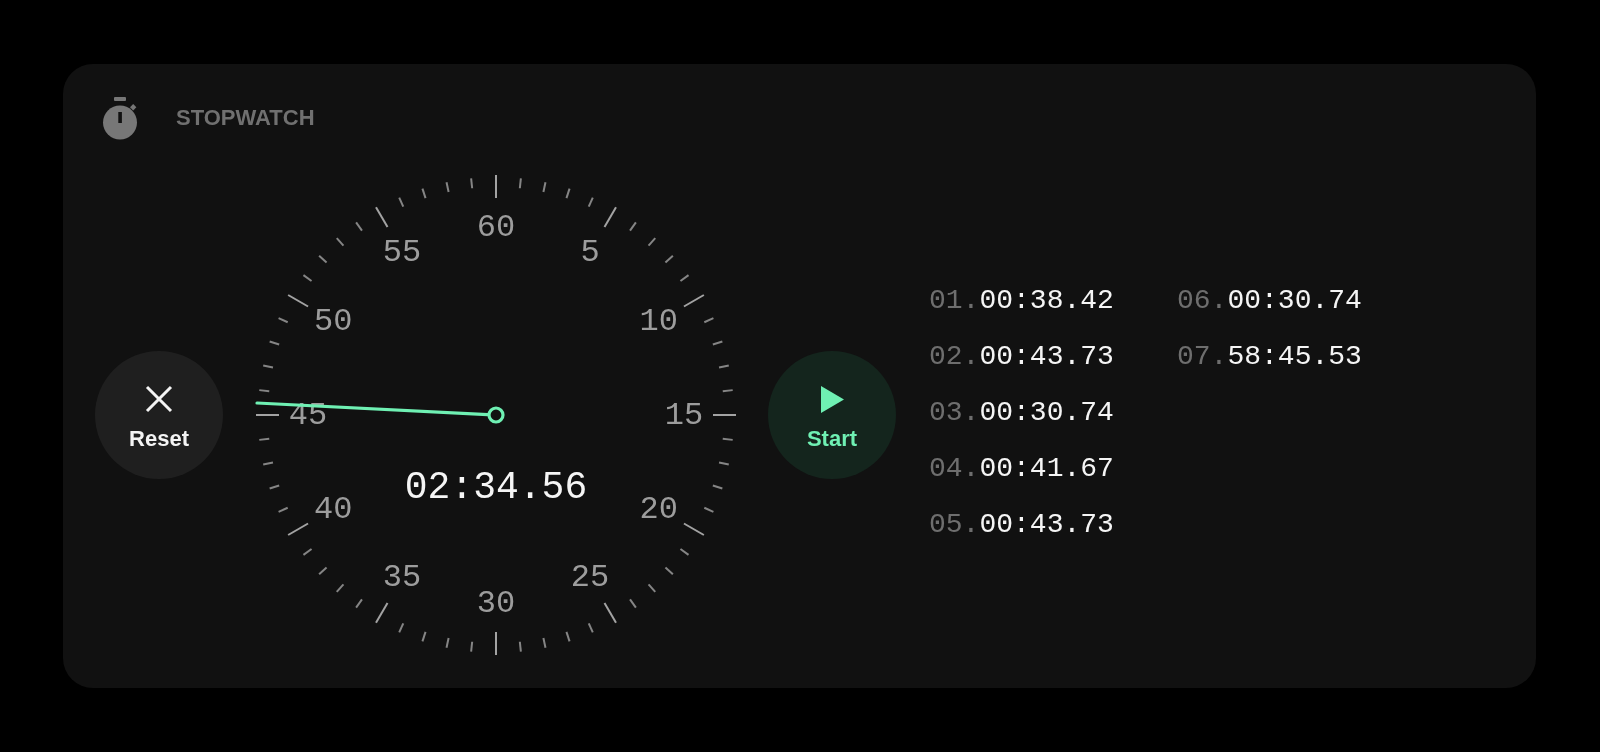 The height and width of the screenshot is (752, 1600). What do you see at coordinates (120, 118) in the screenshot?
I see `stopwatch-icon` at bounding box center [120, 118].